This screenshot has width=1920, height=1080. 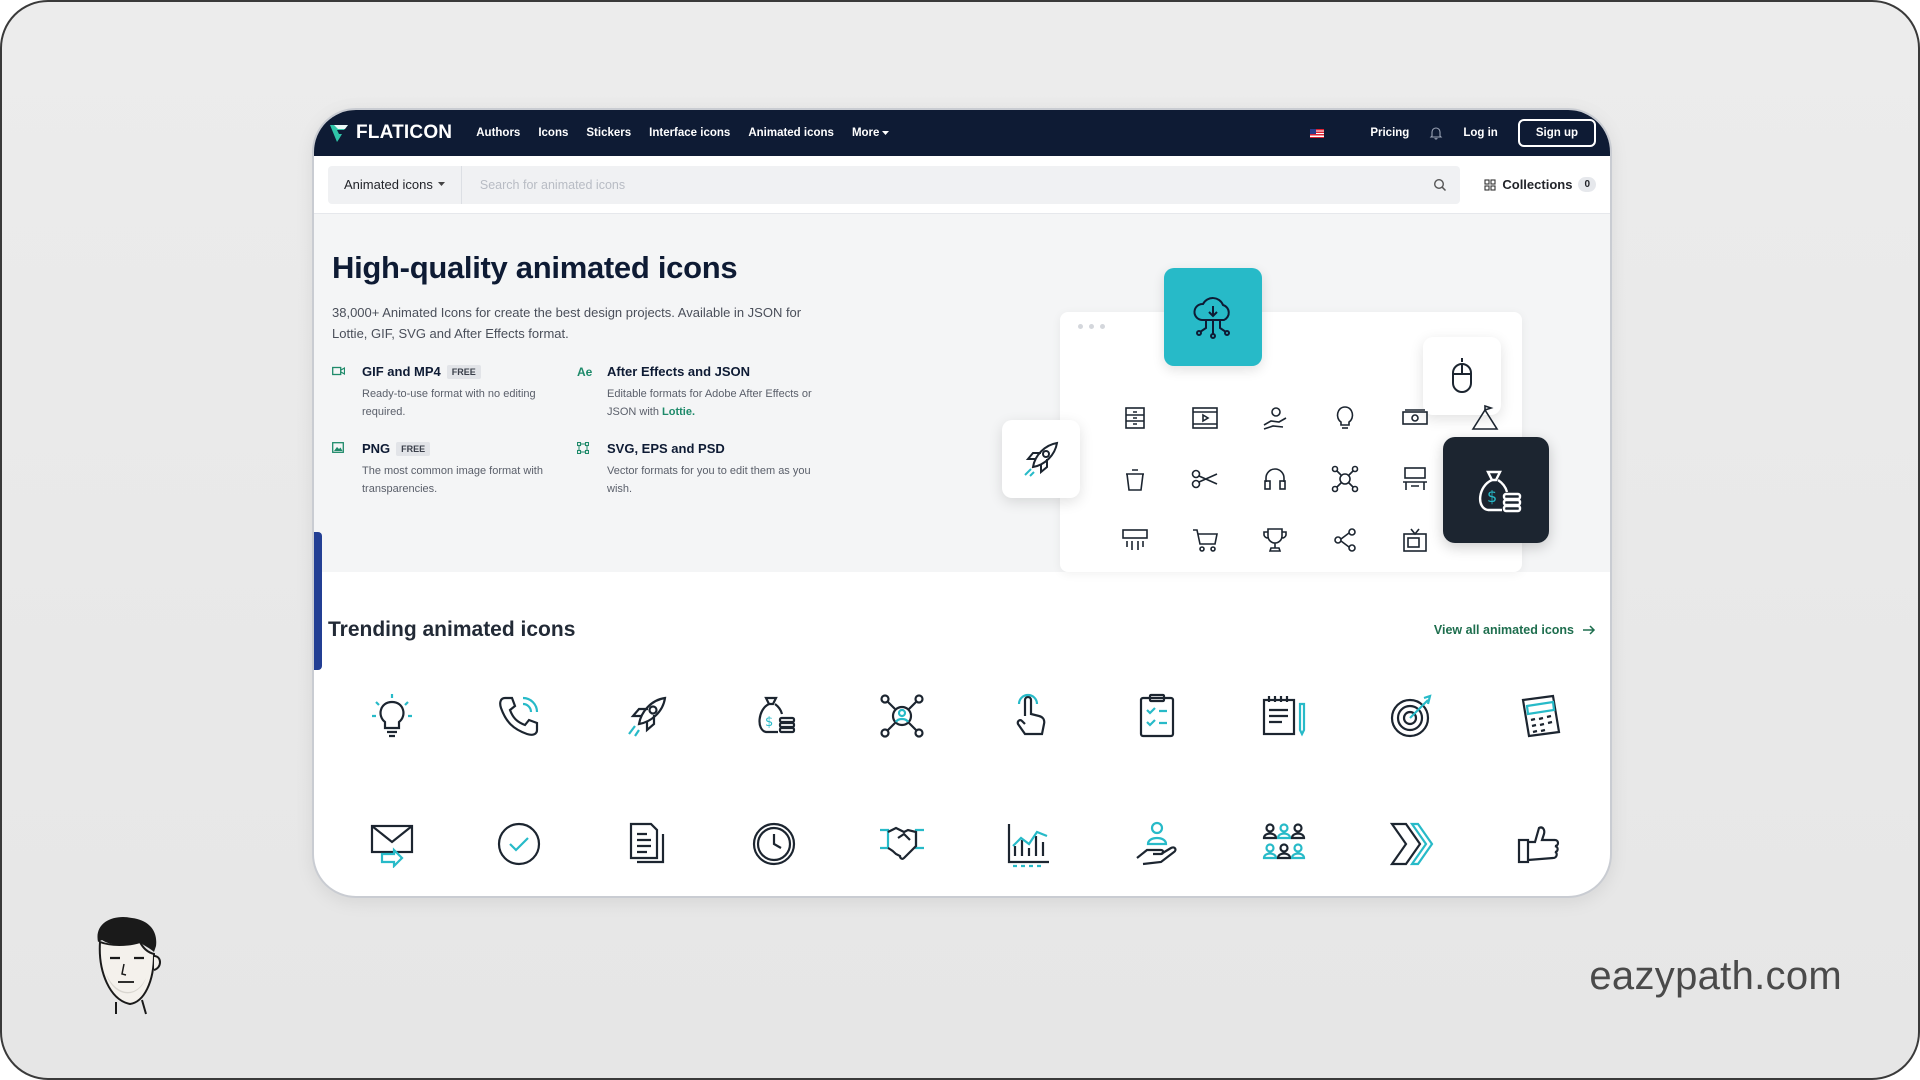 What do you see at coordinates (941, 184) in the screenshot?
I see `search-input` at bounding box center [941, 184].